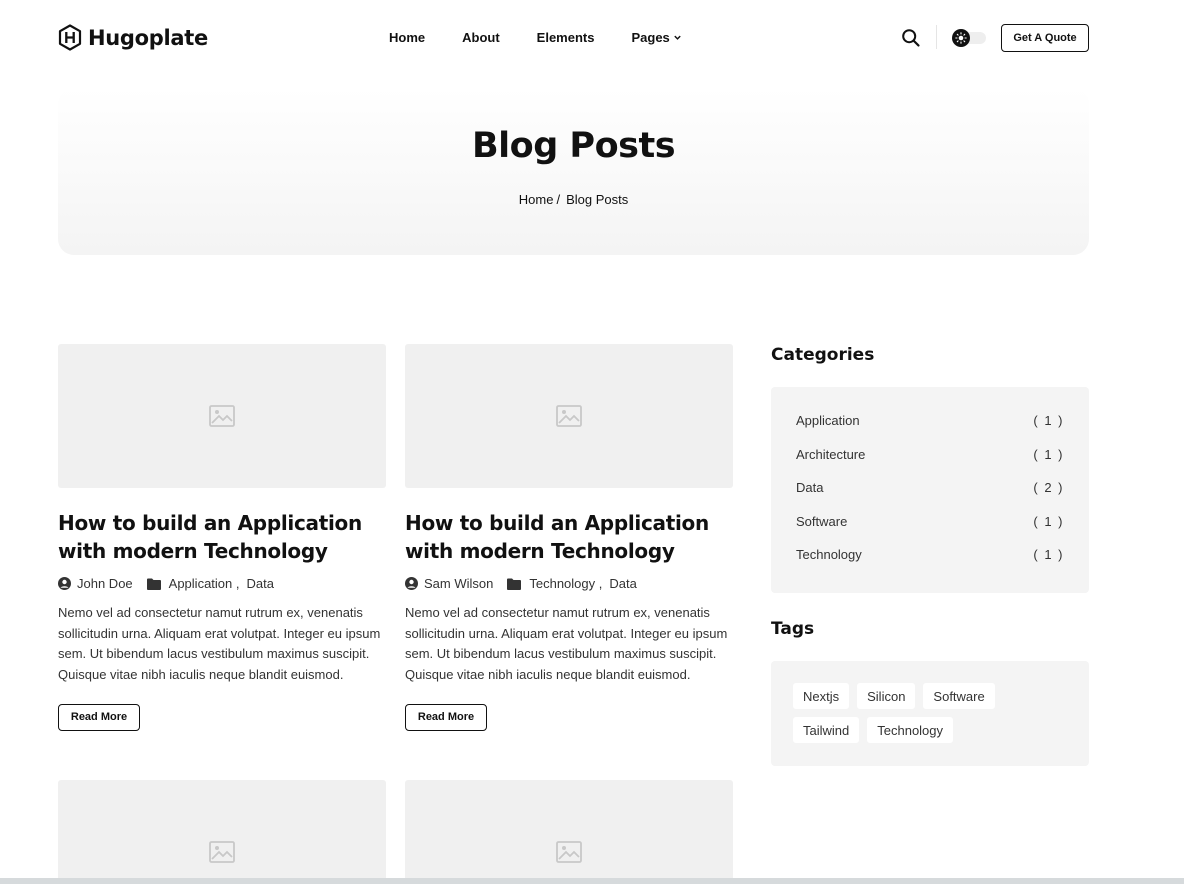 The width and height of the screenshot is (1184, 884). What do you see at coordinates (70, 37) in the screenshot?
I see `logo-icon` at bounding box center [70, 37].